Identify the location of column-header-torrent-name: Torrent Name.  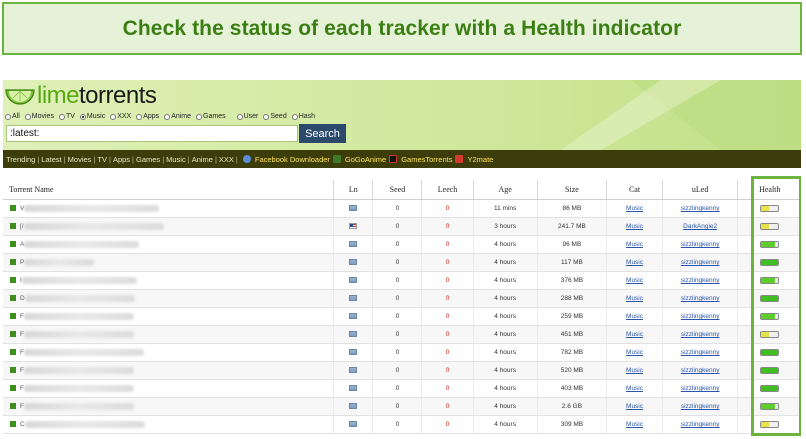
(168, 190).